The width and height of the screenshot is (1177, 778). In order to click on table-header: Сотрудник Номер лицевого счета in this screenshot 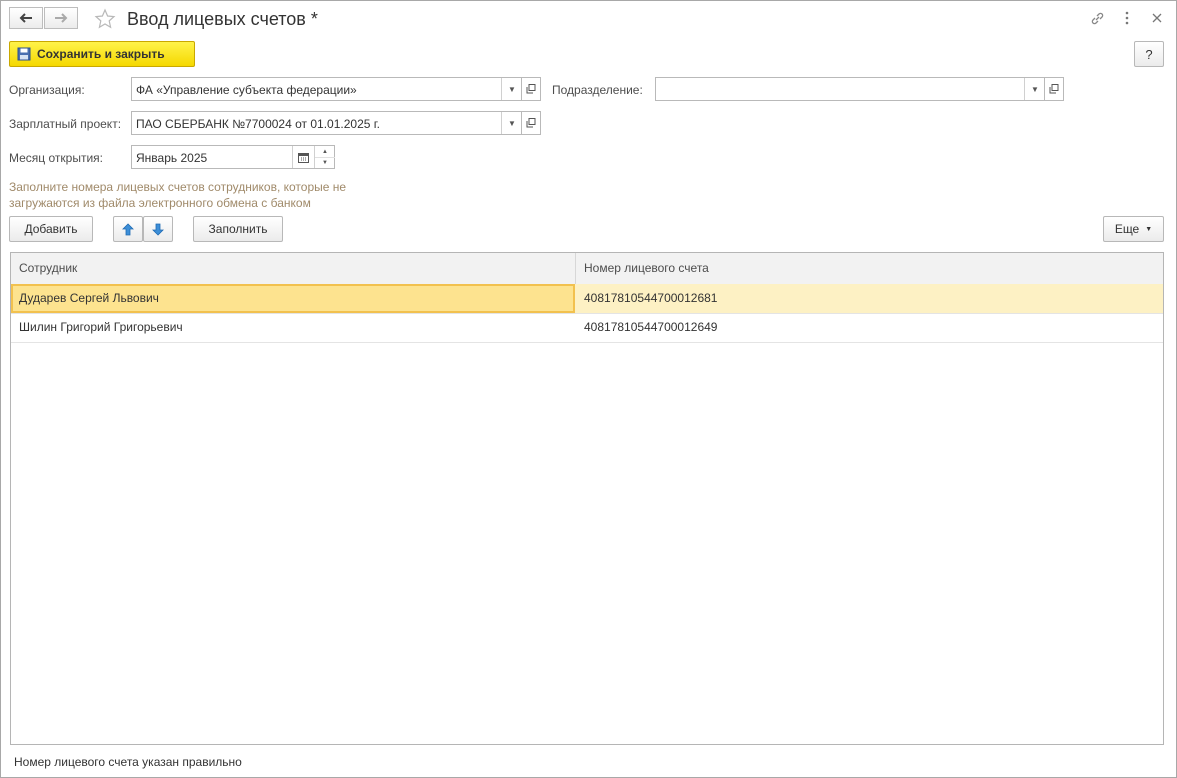, I will do `click(587, 269)`.